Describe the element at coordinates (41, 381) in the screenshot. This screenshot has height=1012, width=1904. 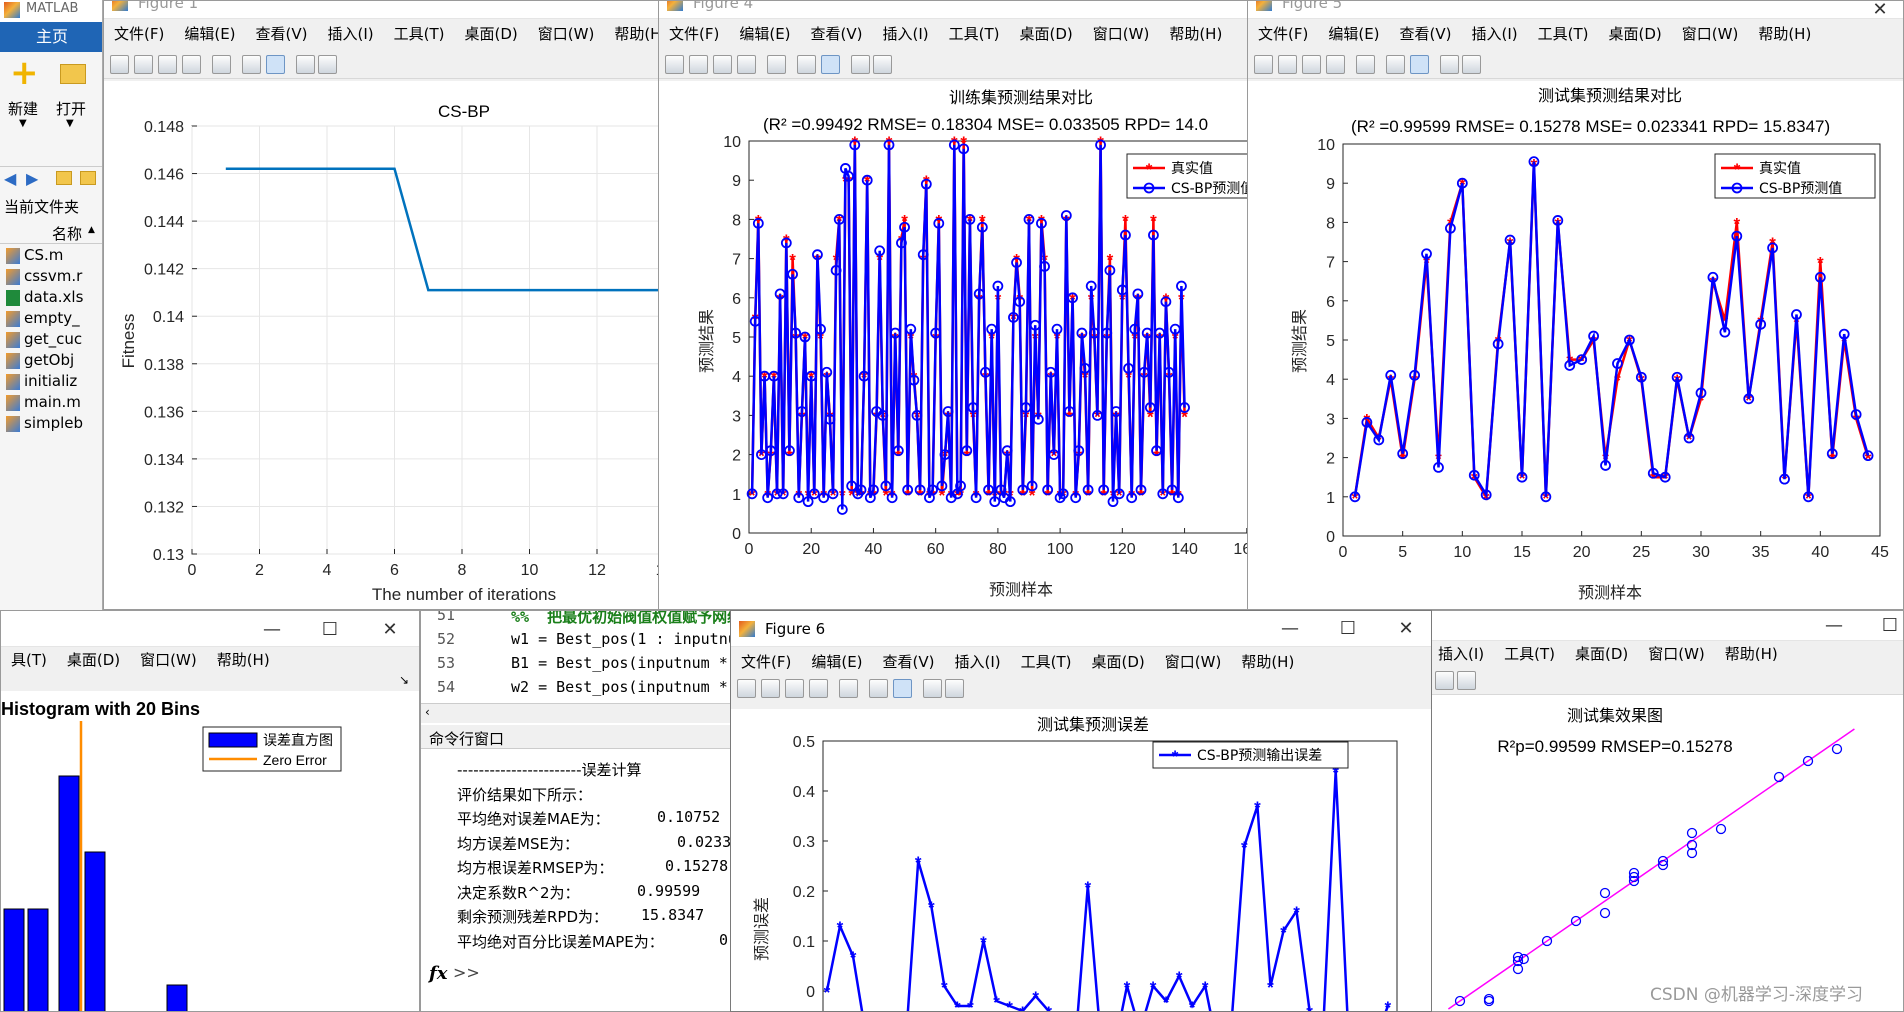
I see `file-list-item: initializ` at that location.